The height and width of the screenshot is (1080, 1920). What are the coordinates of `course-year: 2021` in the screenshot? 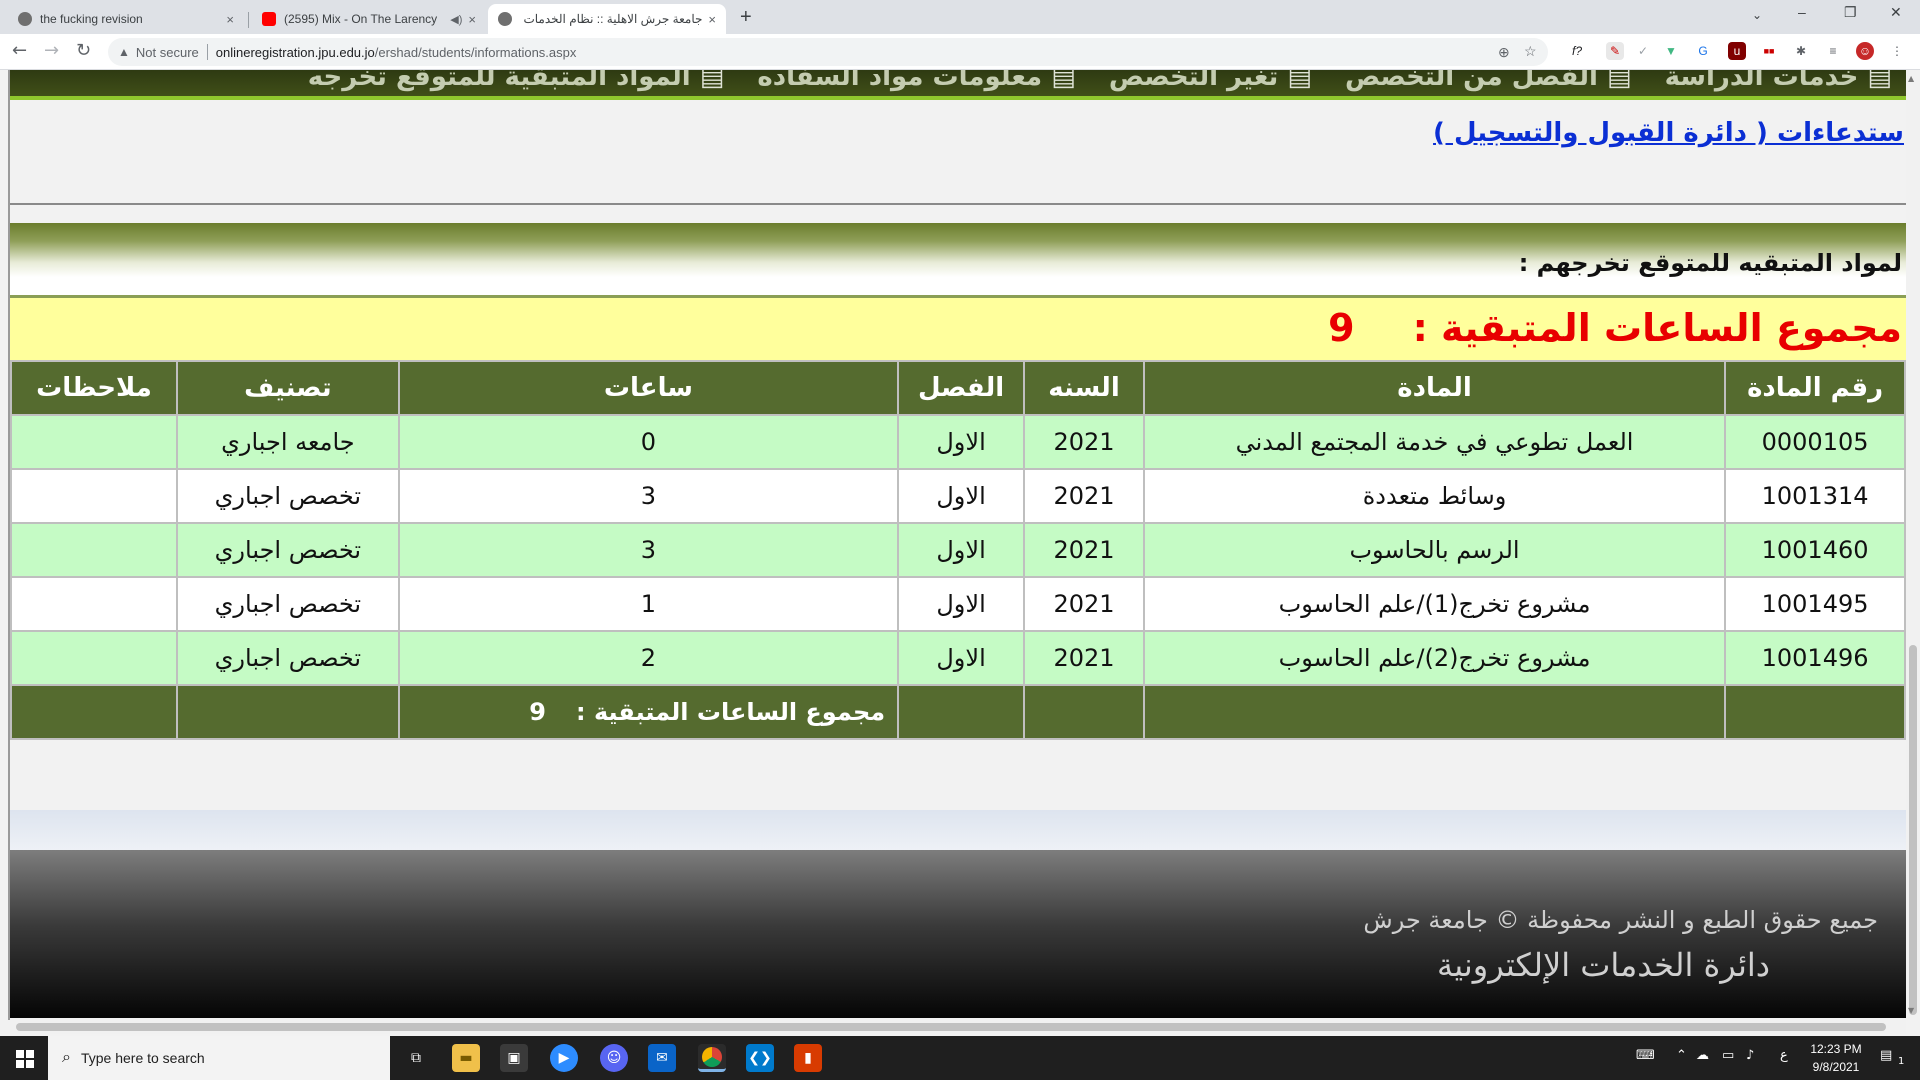 It's located at (1084, 496).